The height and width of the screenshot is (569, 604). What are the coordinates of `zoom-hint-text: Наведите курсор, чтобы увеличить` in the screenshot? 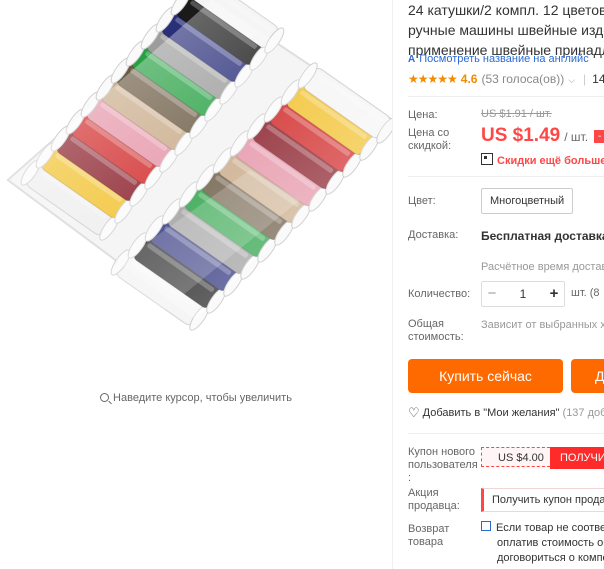 It's located at (202, 398).